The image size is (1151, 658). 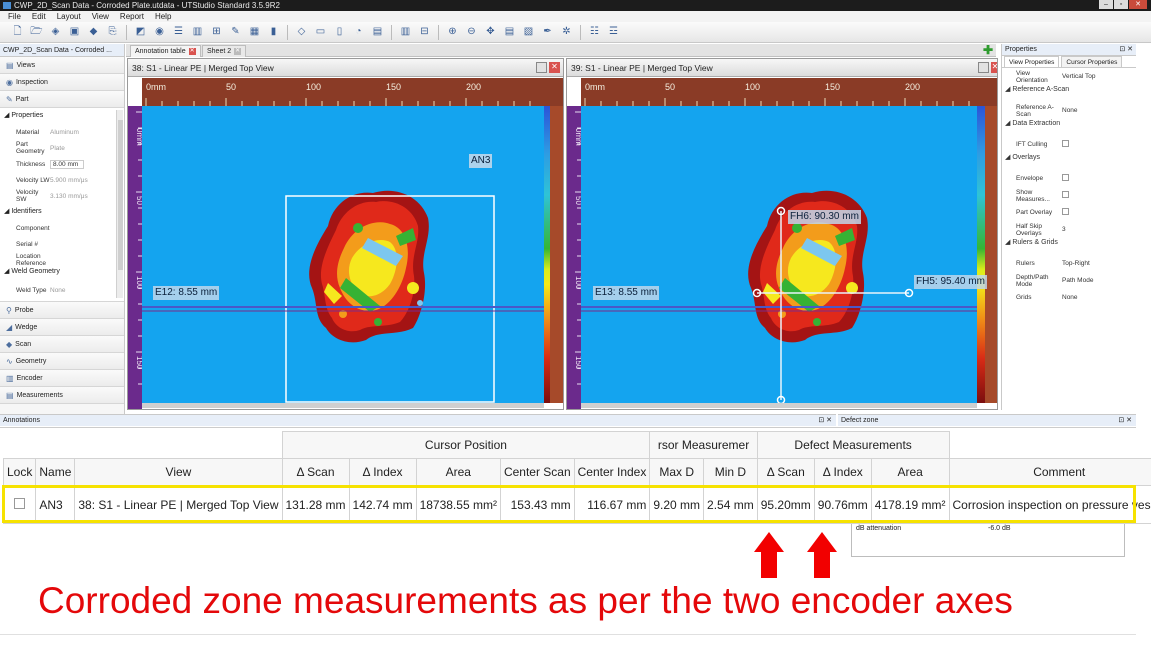 What do you see at coordinates (458, 472) in the screenshot?
I see `col-area: Area` at bounding box center [458, 472].